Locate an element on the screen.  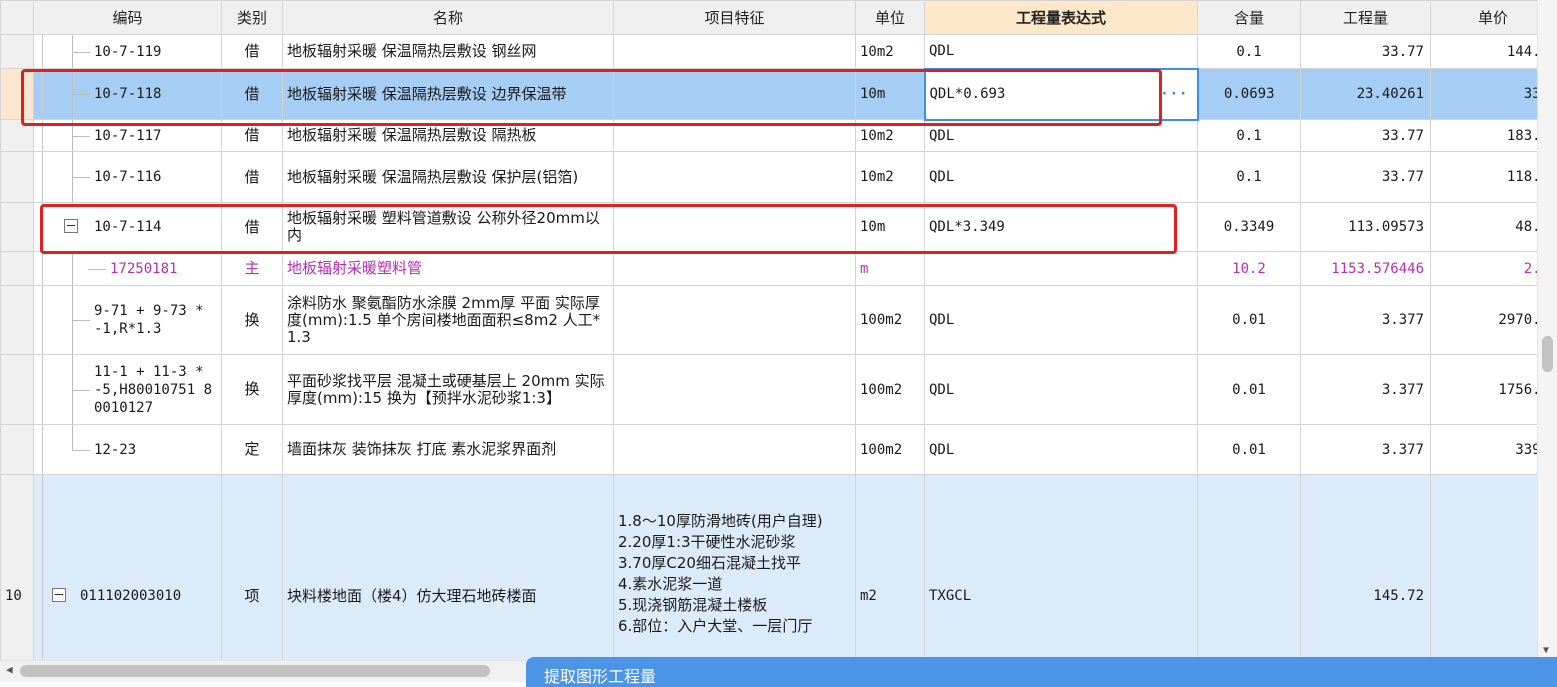
expression-edit-cell: QDL*0.693 ··· is located at coordinates (1061, 94).